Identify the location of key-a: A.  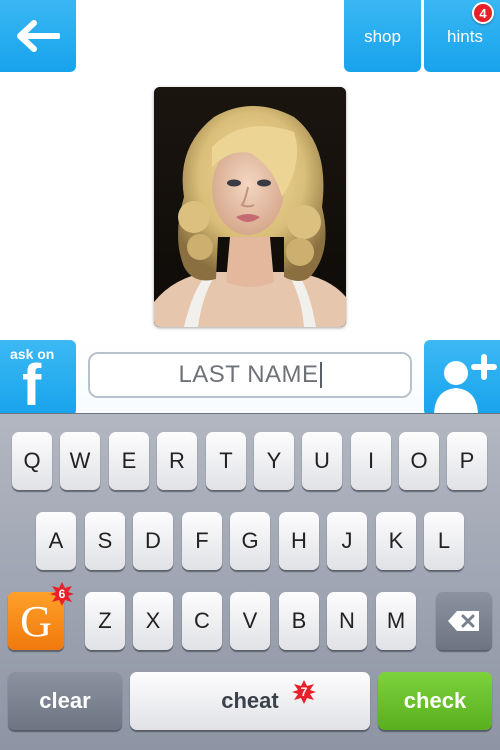
(56, 541).